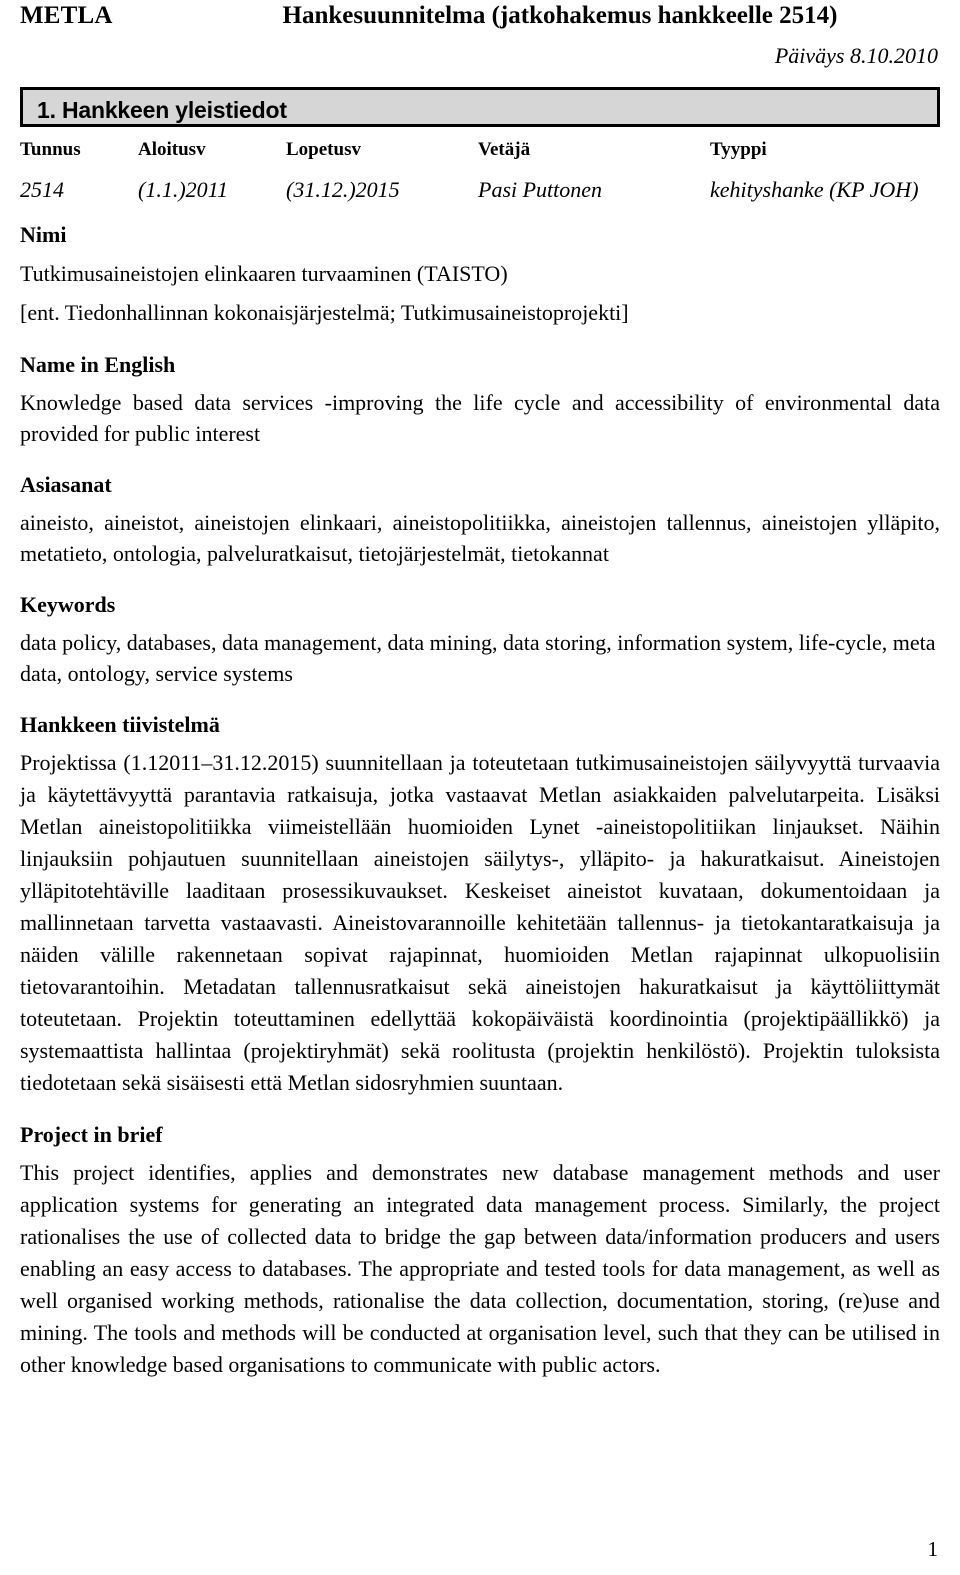 This screenshot has height=1575, width=960. Describe the element at coordinates (183, 189) in the screenshot. I see `cell-aloitusv: (1.1.)2011` at that location.